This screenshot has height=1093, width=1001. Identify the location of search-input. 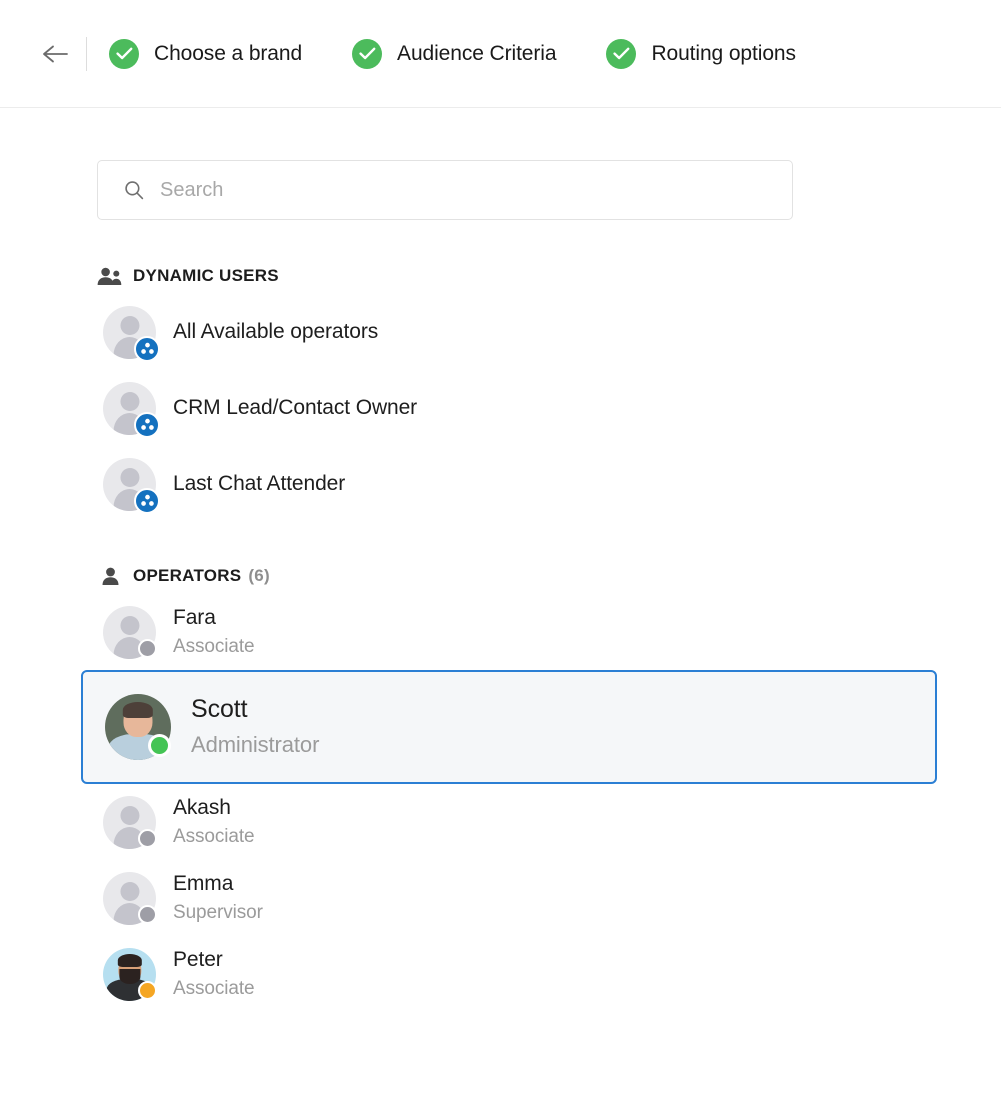
(440, 190).